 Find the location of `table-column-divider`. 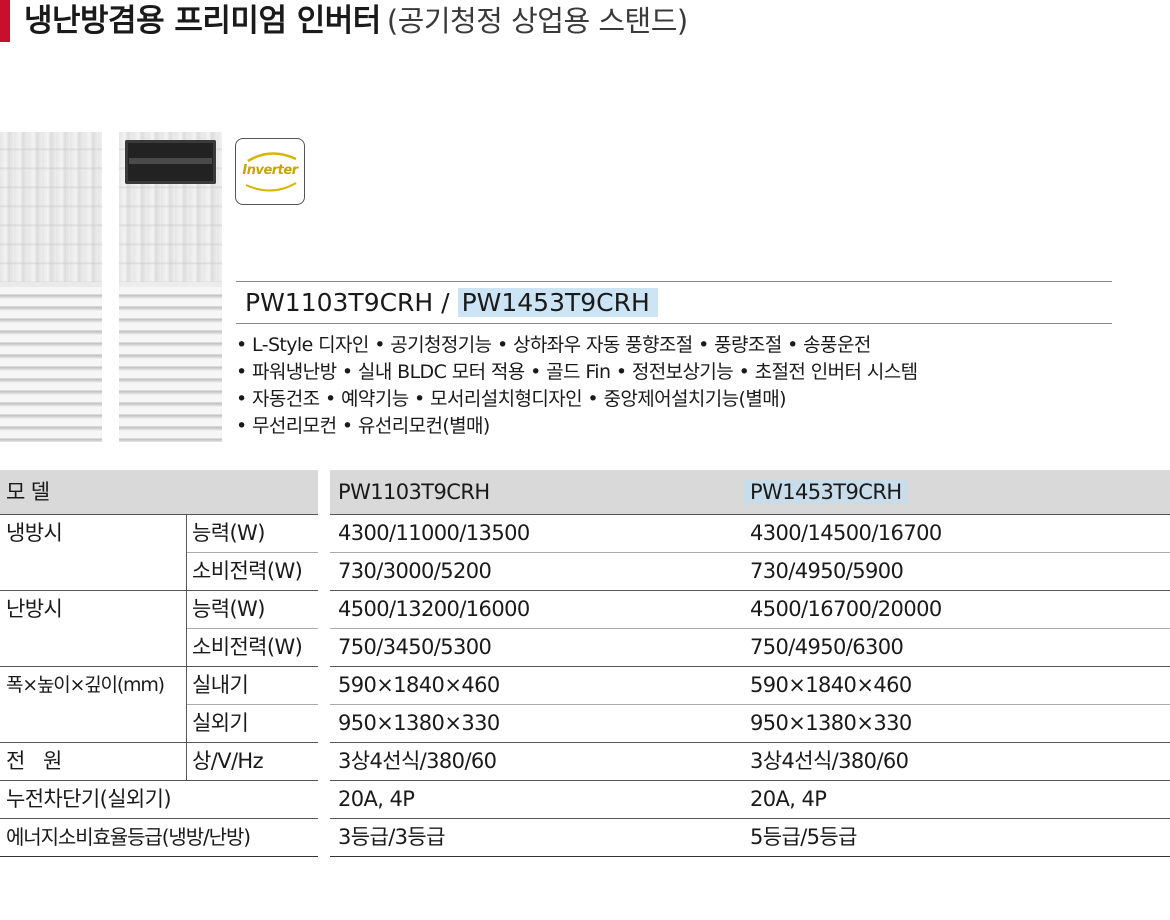

table-column-divider is located at coordinates (186, 647).